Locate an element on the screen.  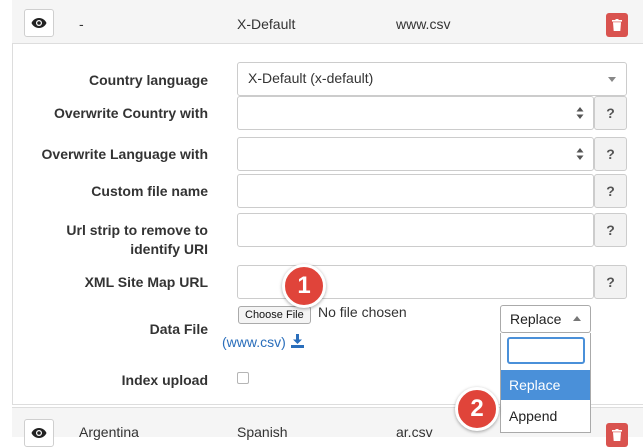
overwrite-language-label: Overwrite Language with is located at coordinates (124, 154).